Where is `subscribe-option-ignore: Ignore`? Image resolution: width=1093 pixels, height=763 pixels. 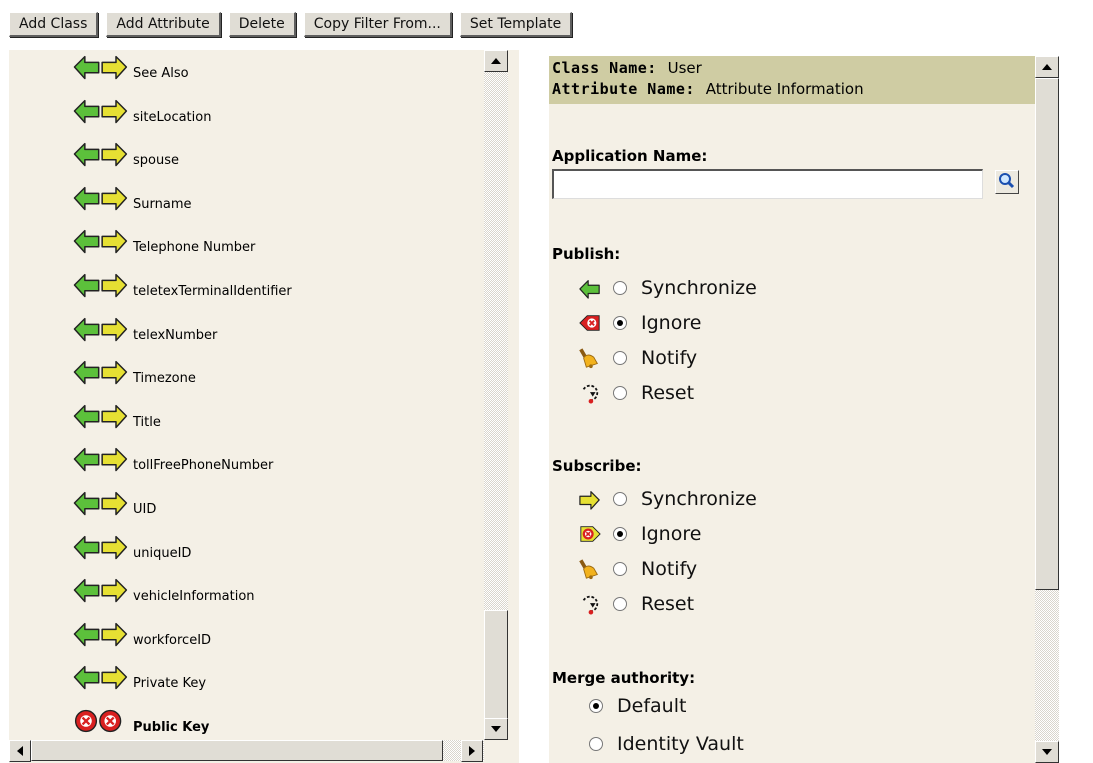
subscribe-option-ignore: Ignore is located at coordinates (640, 534).